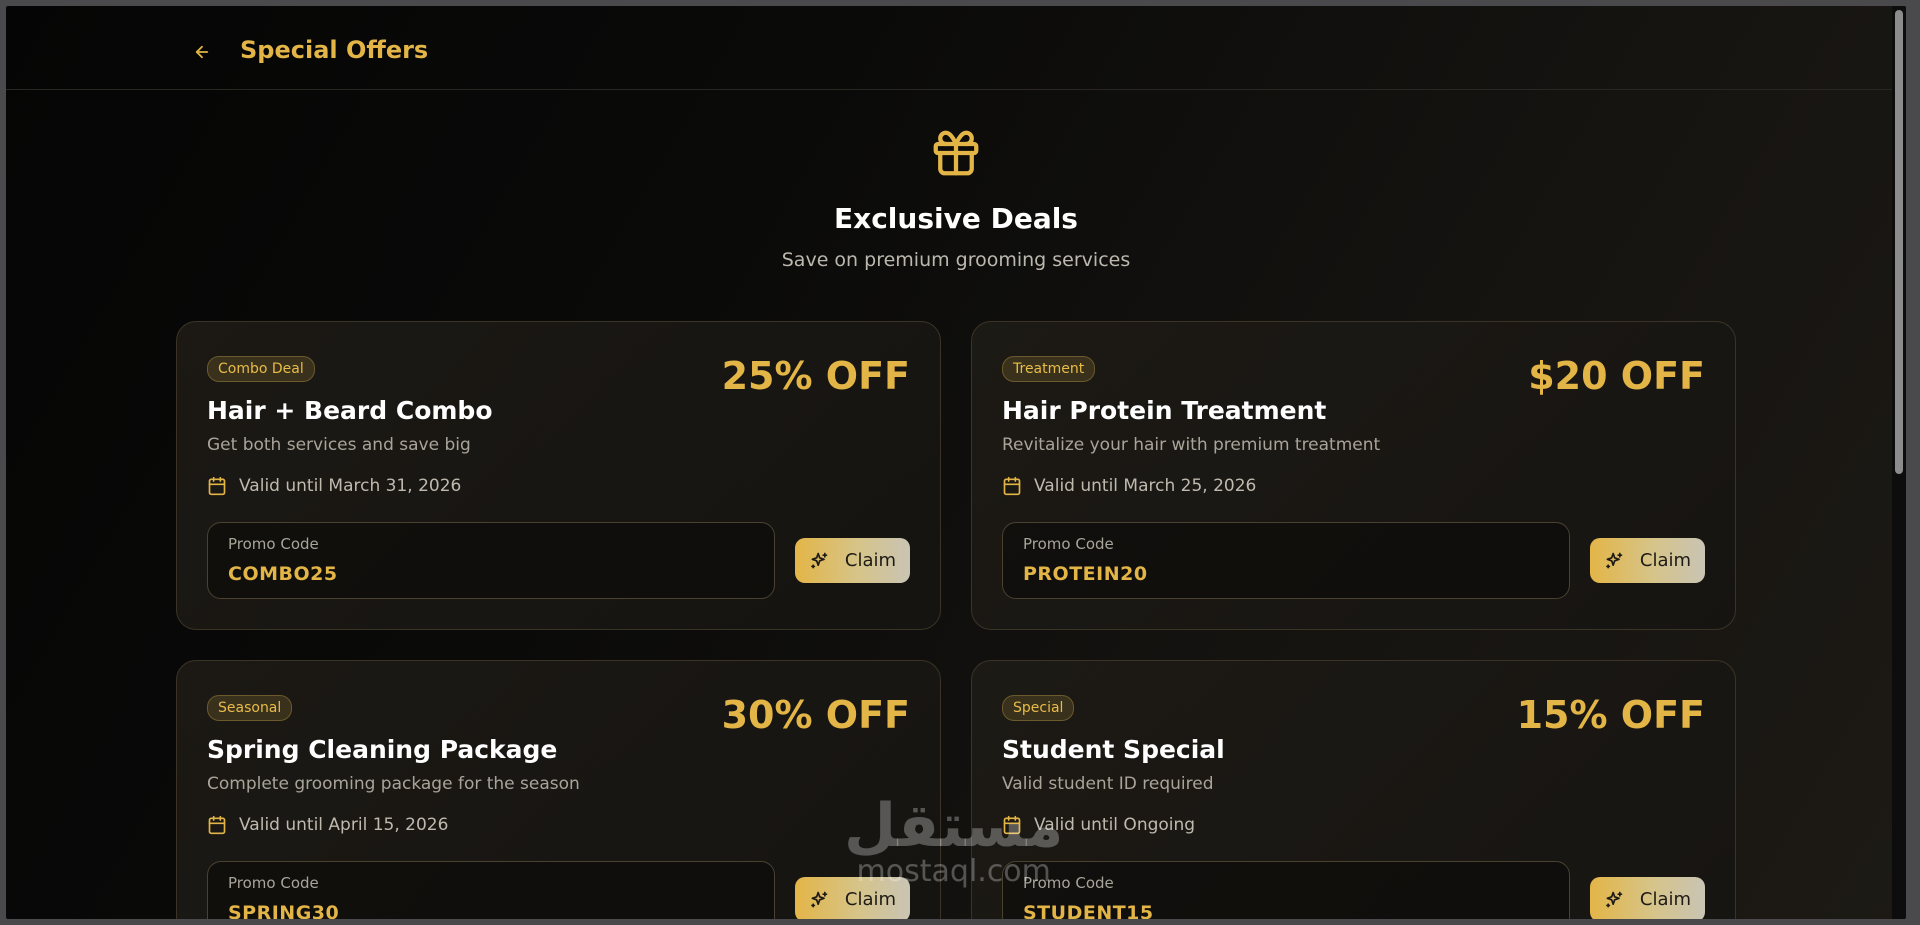 This screenshot has height=925, width=1920. Describe the element at coordinates (953, 871) in the screenshot. I see `watermark-url: mostaql.com` at that location.